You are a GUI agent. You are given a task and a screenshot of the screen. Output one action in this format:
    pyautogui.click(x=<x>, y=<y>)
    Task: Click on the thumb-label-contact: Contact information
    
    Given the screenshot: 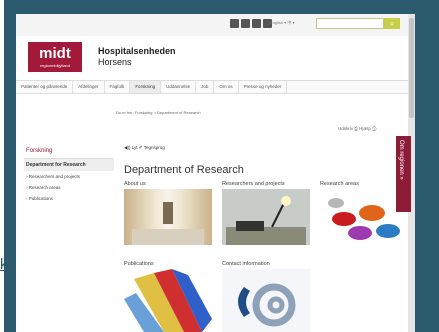 What is the action you would take?
    pyautogui.click(x=246, y=264)
    